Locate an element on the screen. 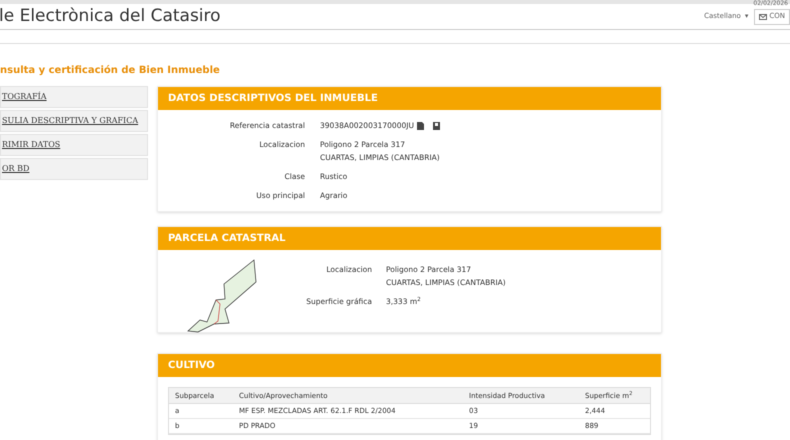  section-title: PARCELA CATASTRAL is located at coordinates (227, 239).